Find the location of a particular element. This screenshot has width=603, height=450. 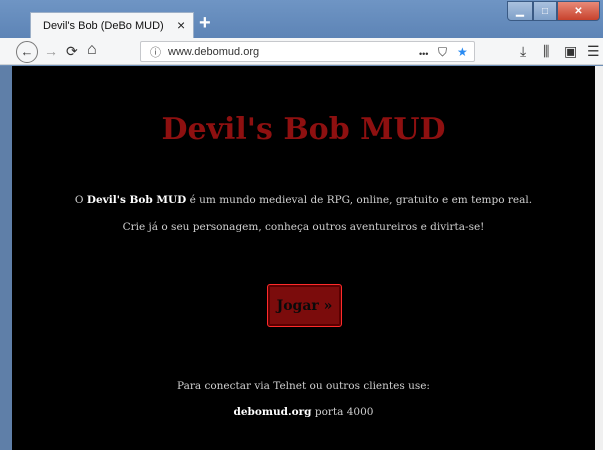

back-arrow-icon: ← is located at coordinates (27, 51).